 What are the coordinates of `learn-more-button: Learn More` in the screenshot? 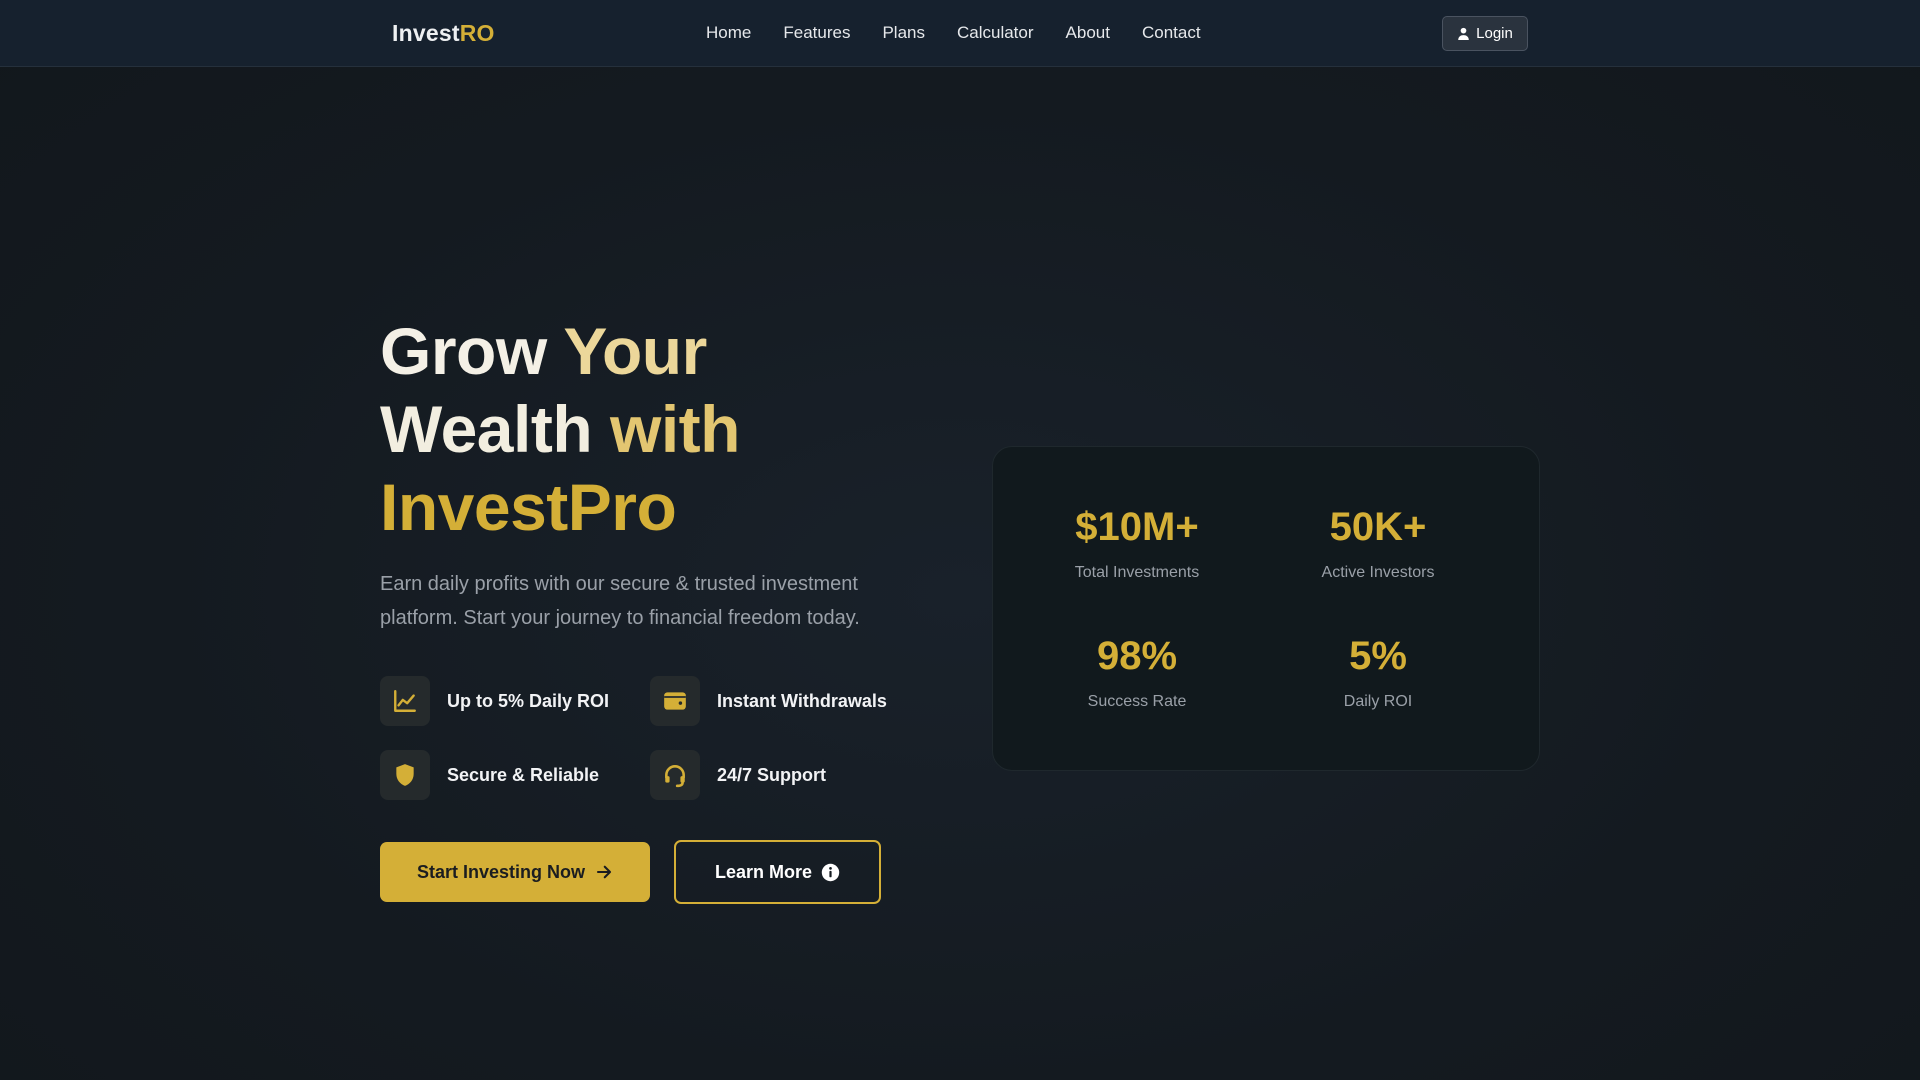 It's located at (777, 872).